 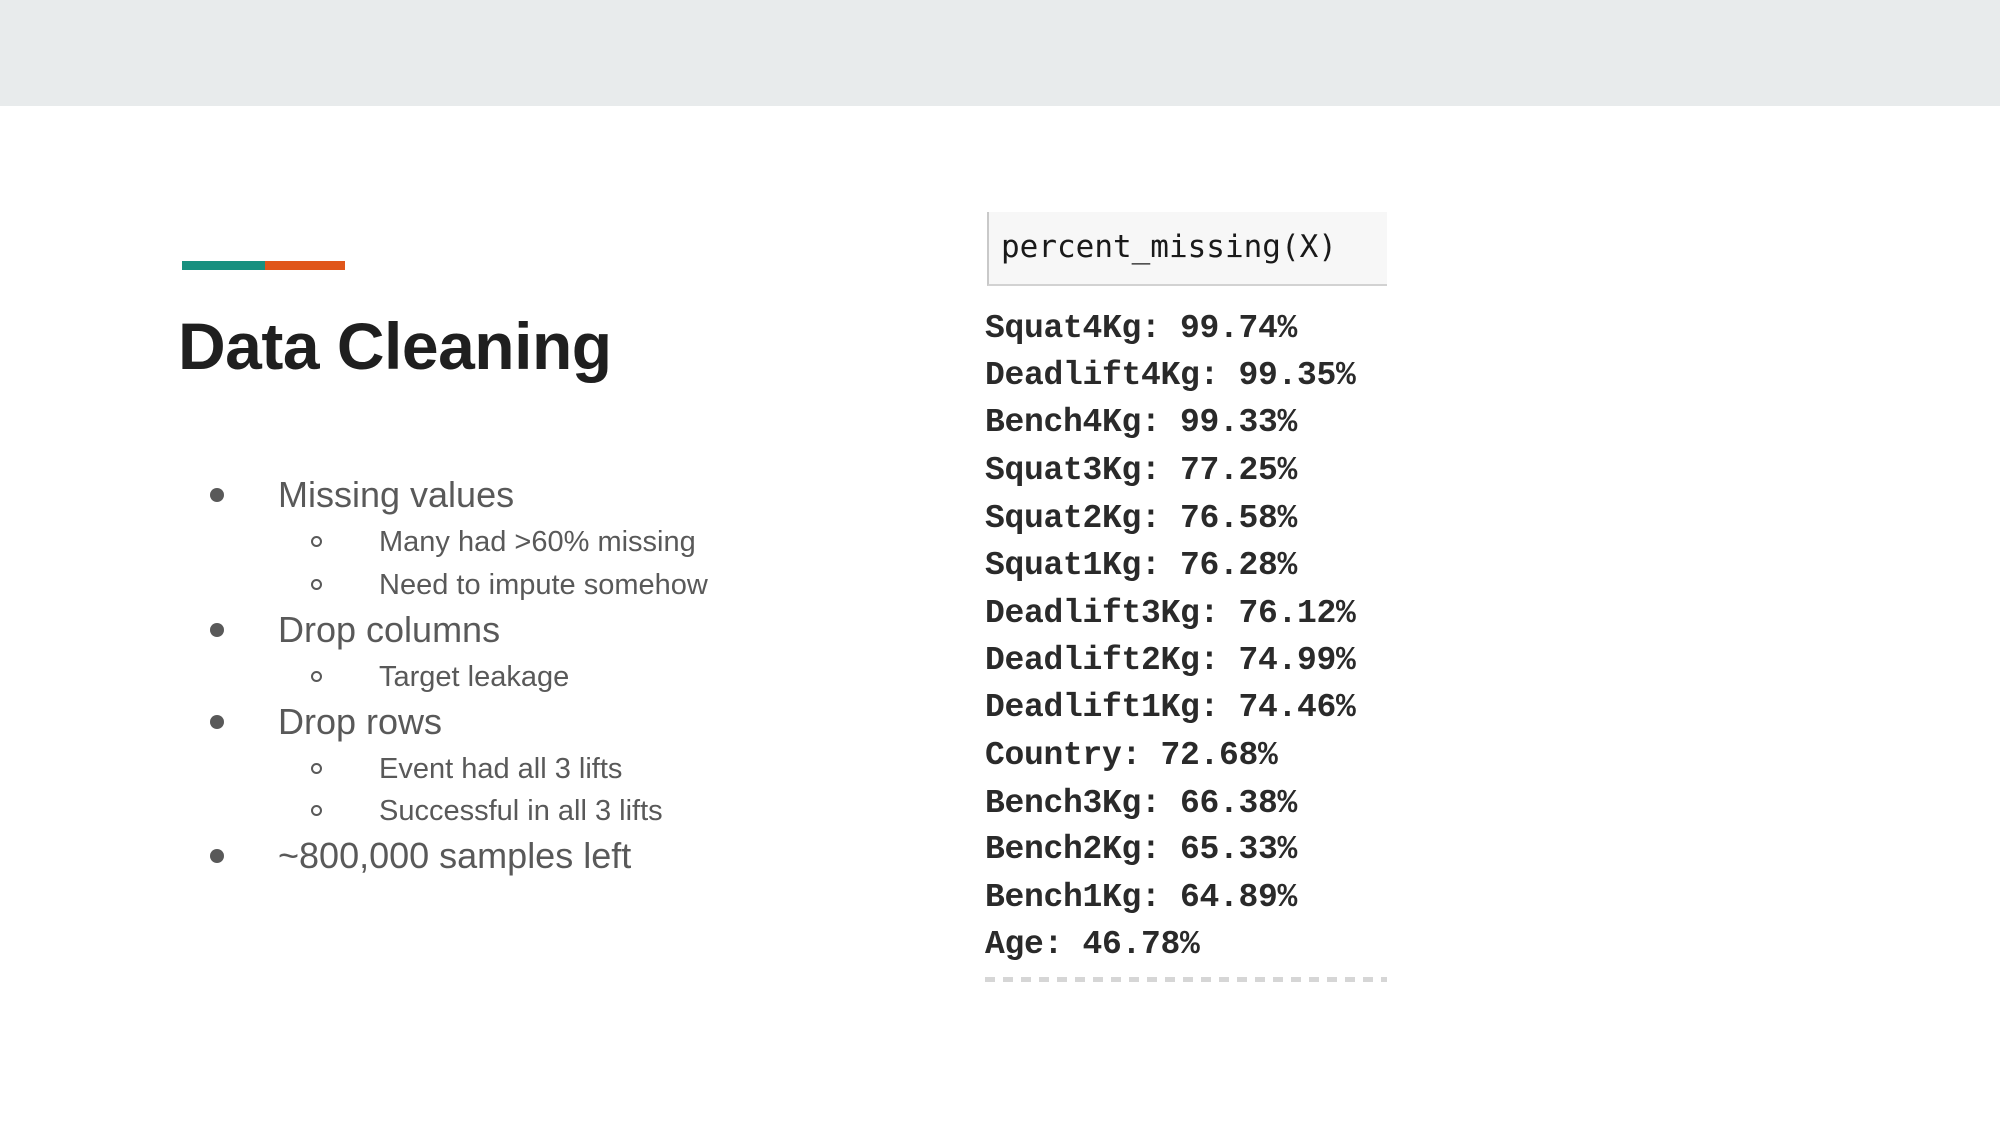 What do you see at coordinates (1141, 803) in the screenshot?
I see `output-line: Bench3Kg: 66.38%` at bounding box center [1141, 803].